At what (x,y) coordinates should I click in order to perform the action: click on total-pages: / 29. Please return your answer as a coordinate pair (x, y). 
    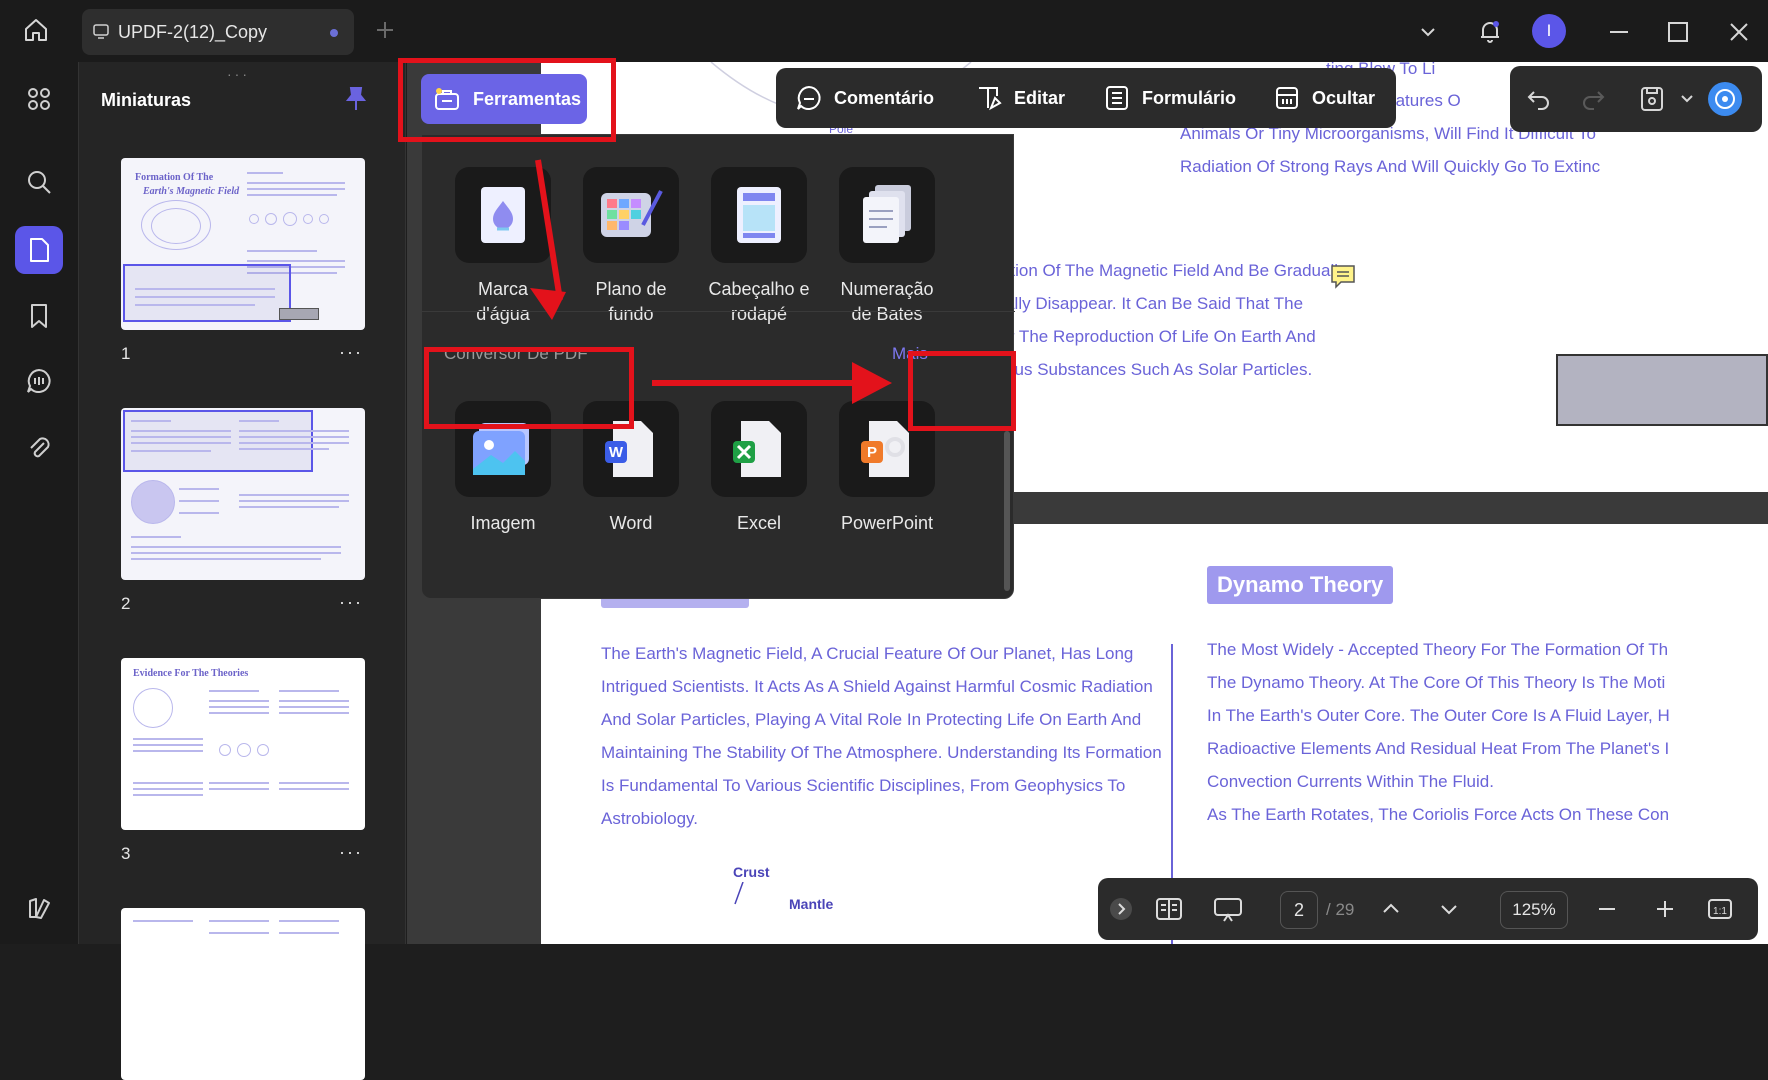
    Looking at the image, I should click on (1340, 909).